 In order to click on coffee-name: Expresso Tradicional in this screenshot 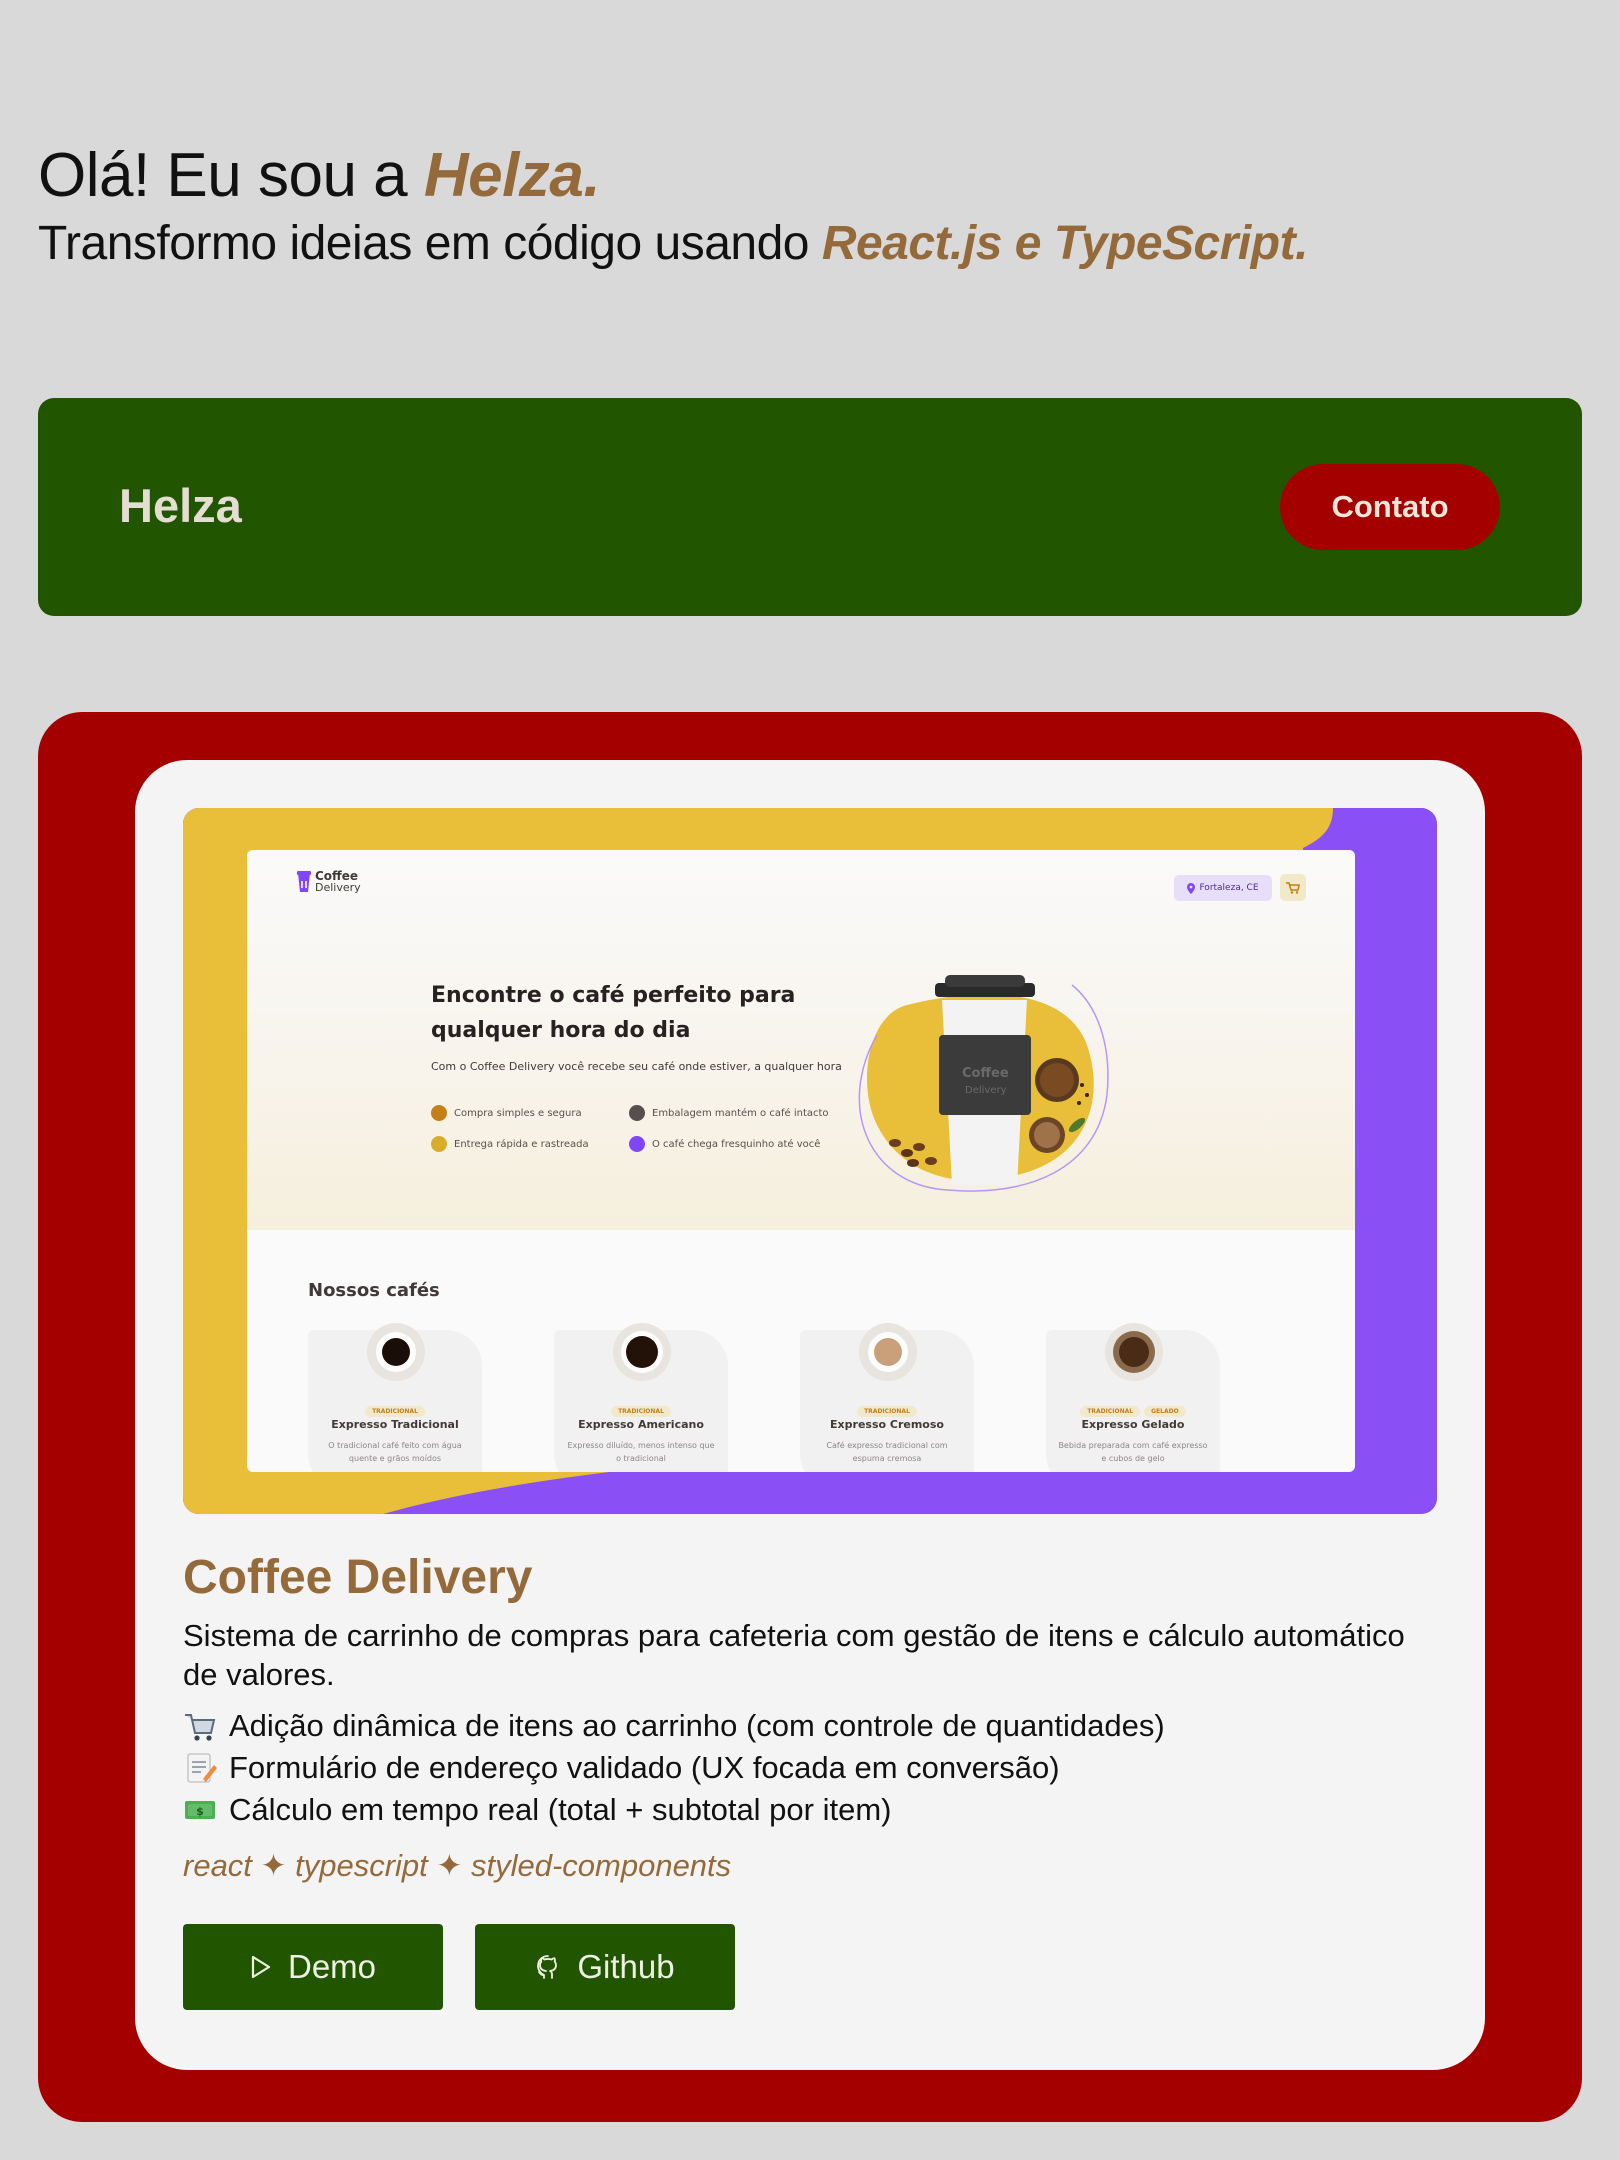, I will do `click(395, 1424)`.